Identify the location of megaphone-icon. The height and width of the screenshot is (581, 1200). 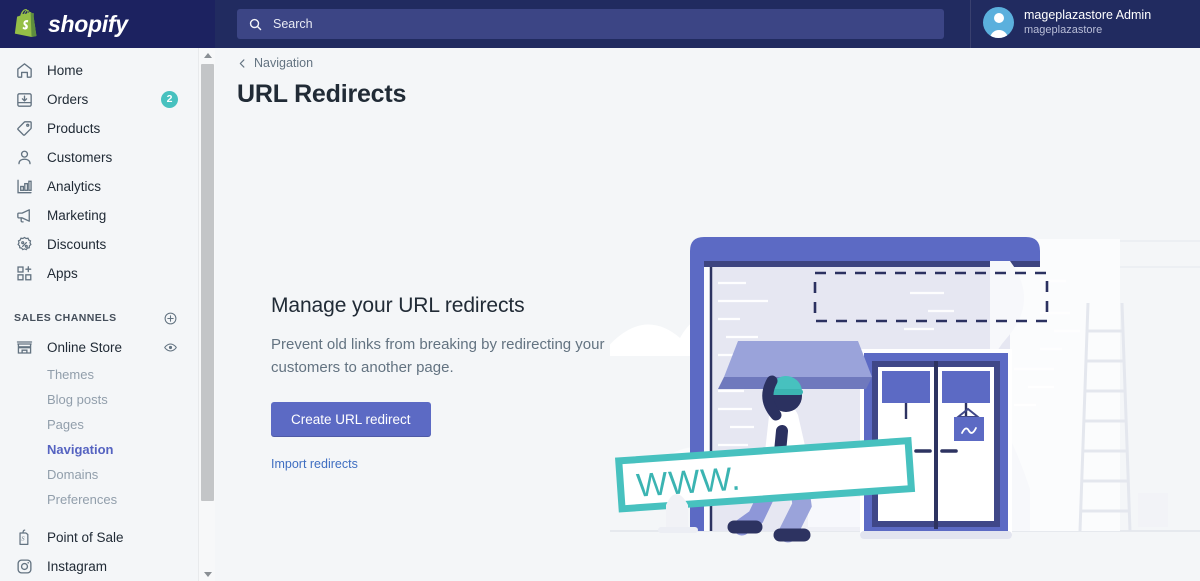
(24, 215).